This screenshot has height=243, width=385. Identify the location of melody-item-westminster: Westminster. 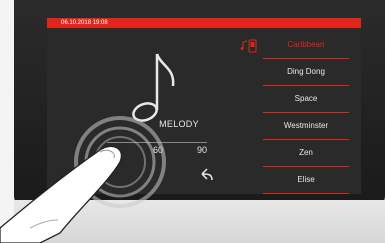
(306, 126).